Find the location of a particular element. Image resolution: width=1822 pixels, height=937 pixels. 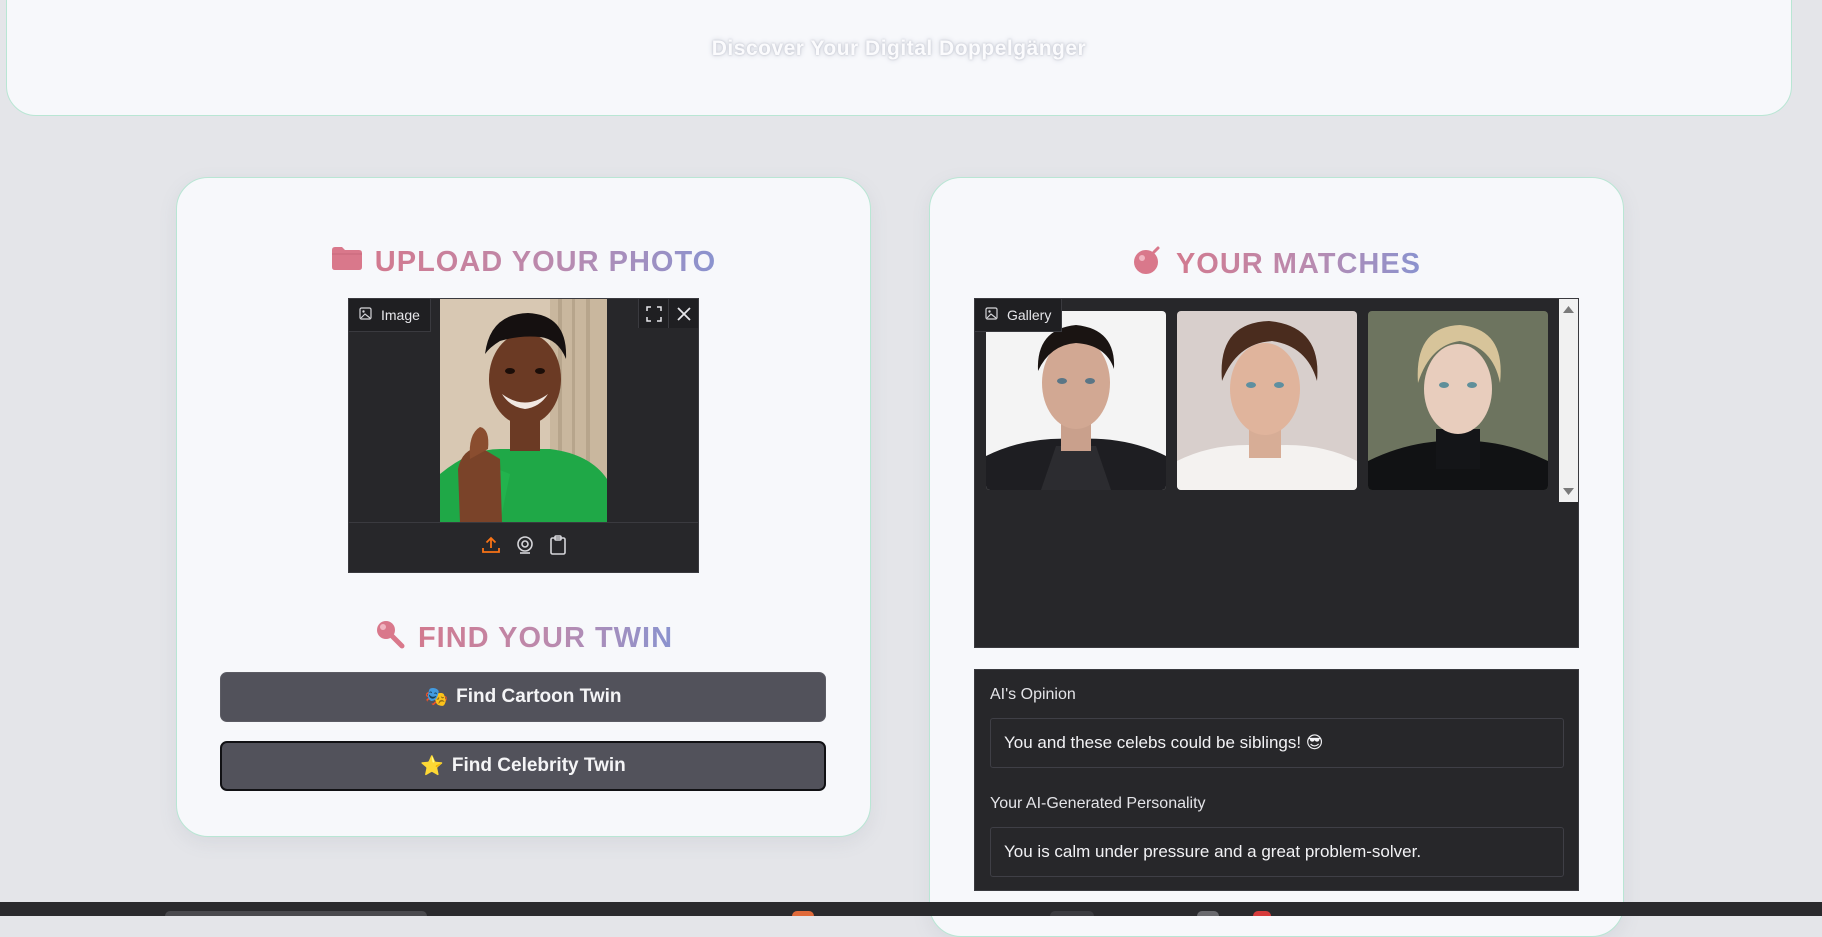

image-input: Image is located at coordinates (523, 435).